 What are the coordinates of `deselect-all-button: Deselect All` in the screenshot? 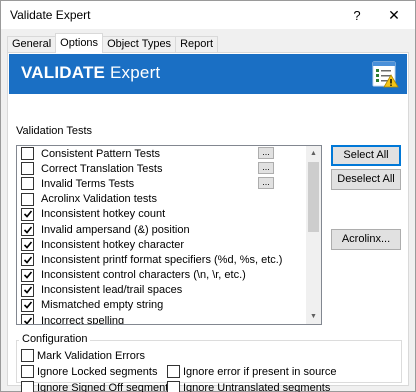 It's located at (366, 179).